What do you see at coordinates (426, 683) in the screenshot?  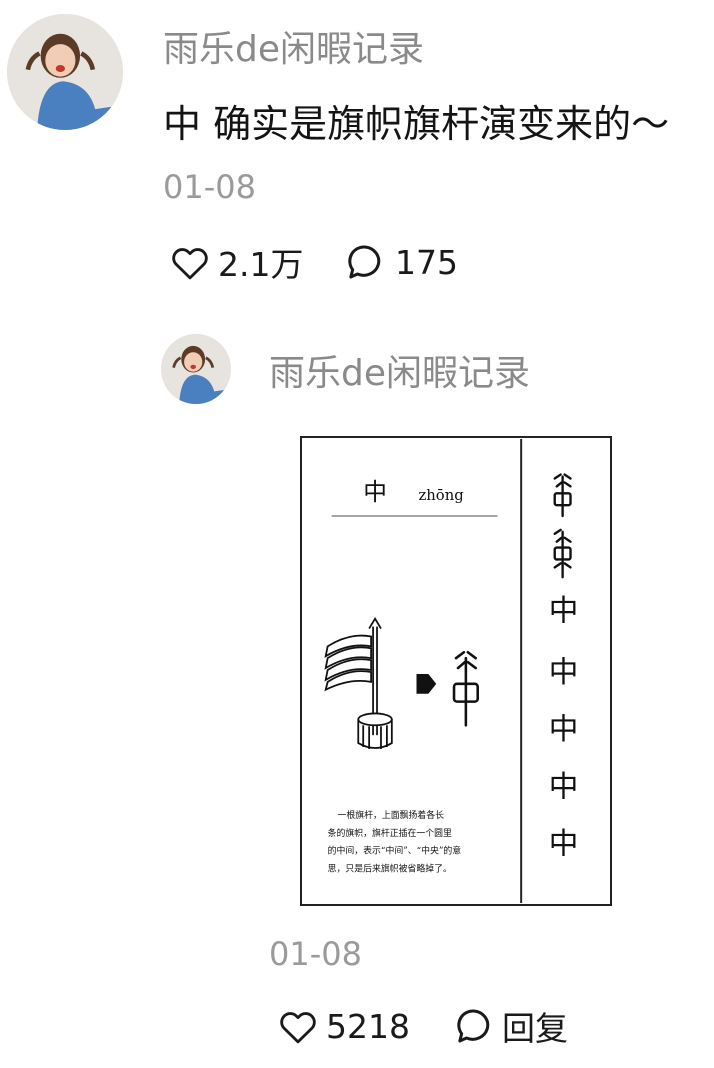 I see `arrow-right-icon` at bounding box center [426, 683].